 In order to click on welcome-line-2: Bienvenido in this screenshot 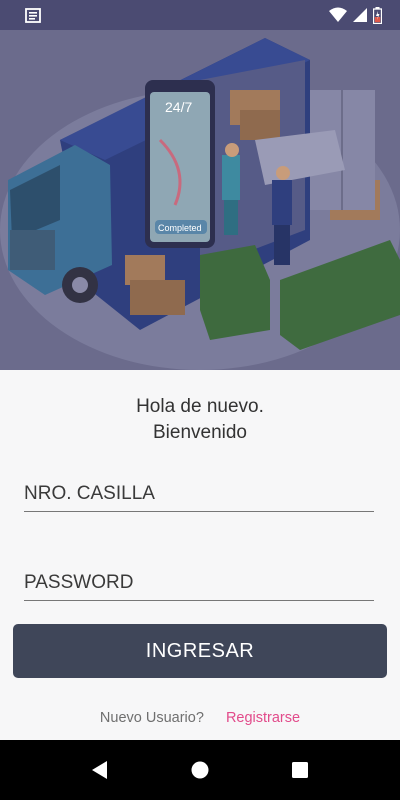, I will do `click(200, 432)`.